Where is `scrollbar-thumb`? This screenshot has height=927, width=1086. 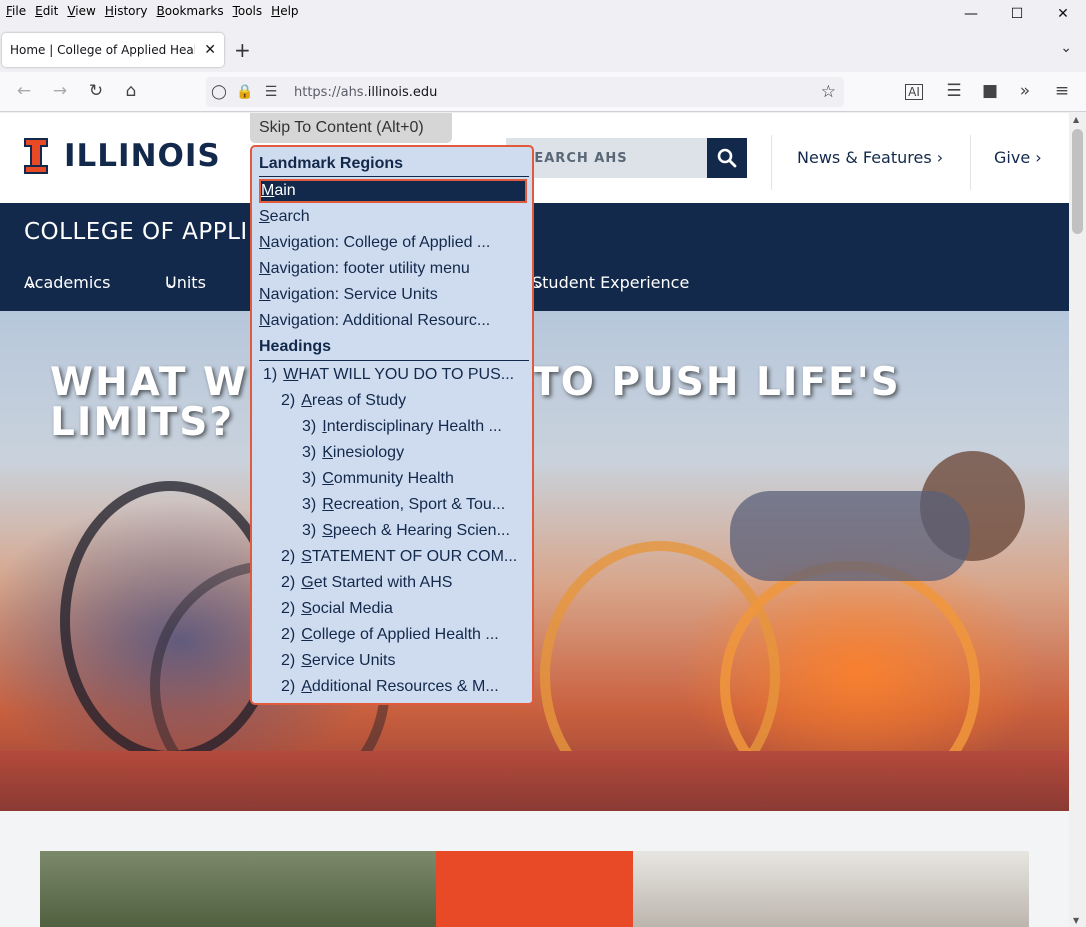 scrollbar-thumb is located at coordinates (1077, 181).